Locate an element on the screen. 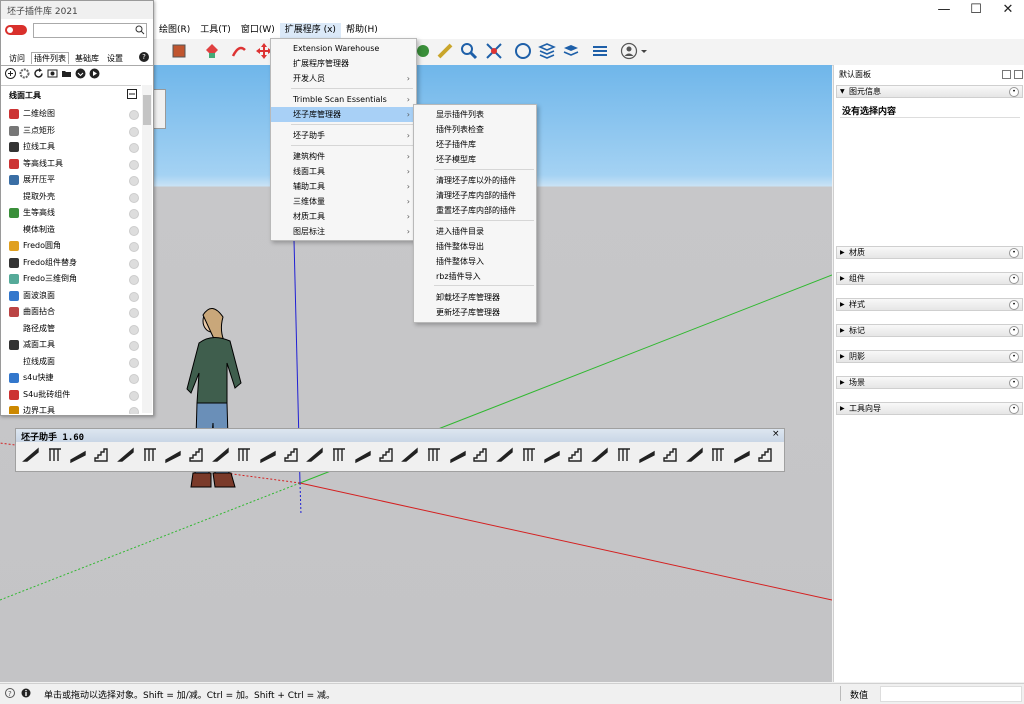 The height and width of the screenshot is (704, 1024). menu-item: 三维体量 › is located at coordinates (343, 201).